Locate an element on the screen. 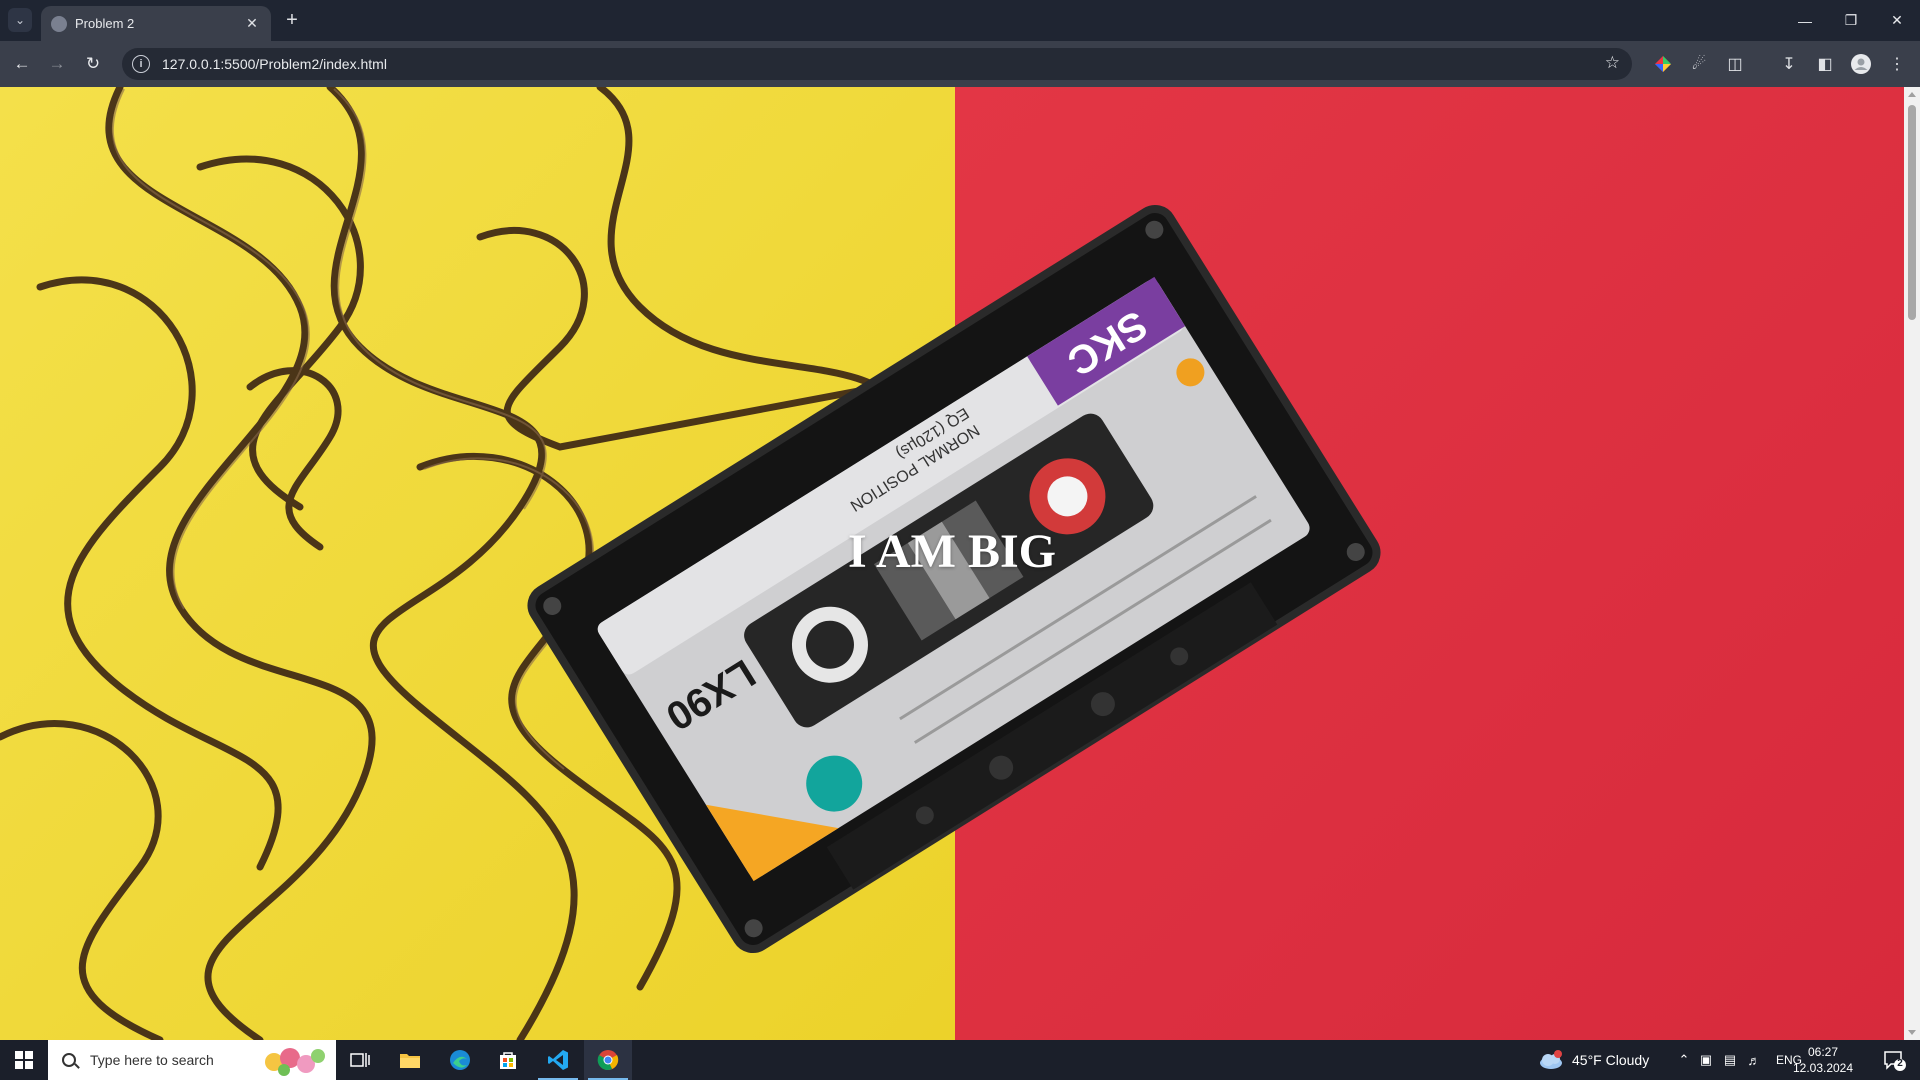  compass-extension-icon: ☄ is located at coordinates (1699, 64).